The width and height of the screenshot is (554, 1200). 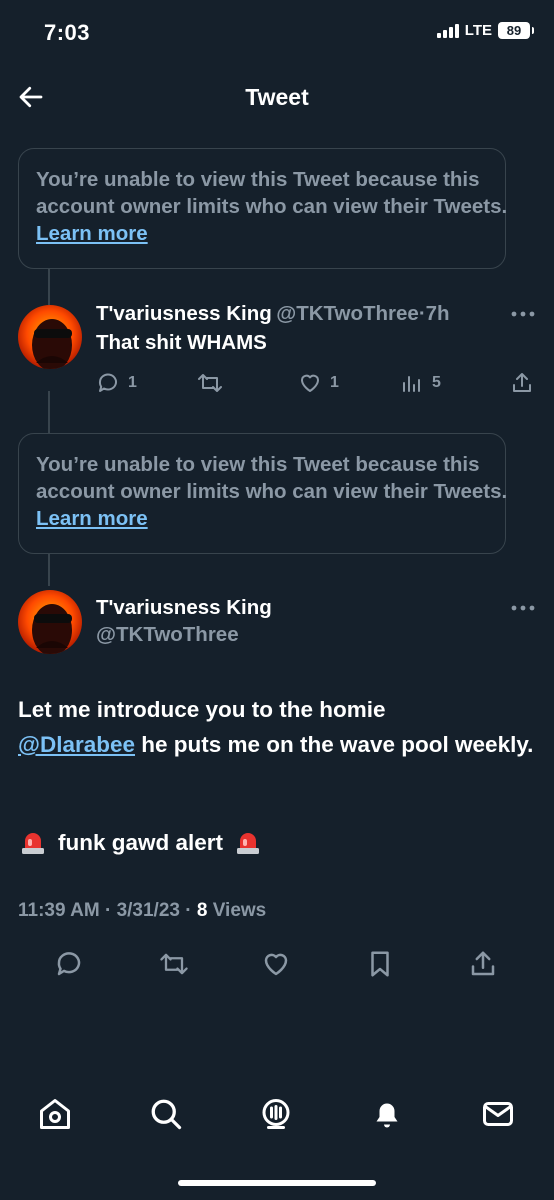 What do you see at coordinates (132, 382) in the screenshot?
I see `reply-count: 1` at bounding box center [132, 382].